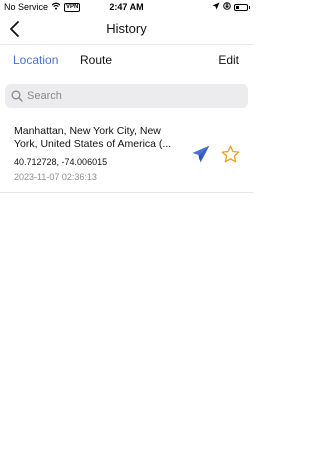 This screenshot has width=320, height=450. Describe the element at coordinates (228, 60) in the screenshot. I see `edit-button: Edit` at that location.